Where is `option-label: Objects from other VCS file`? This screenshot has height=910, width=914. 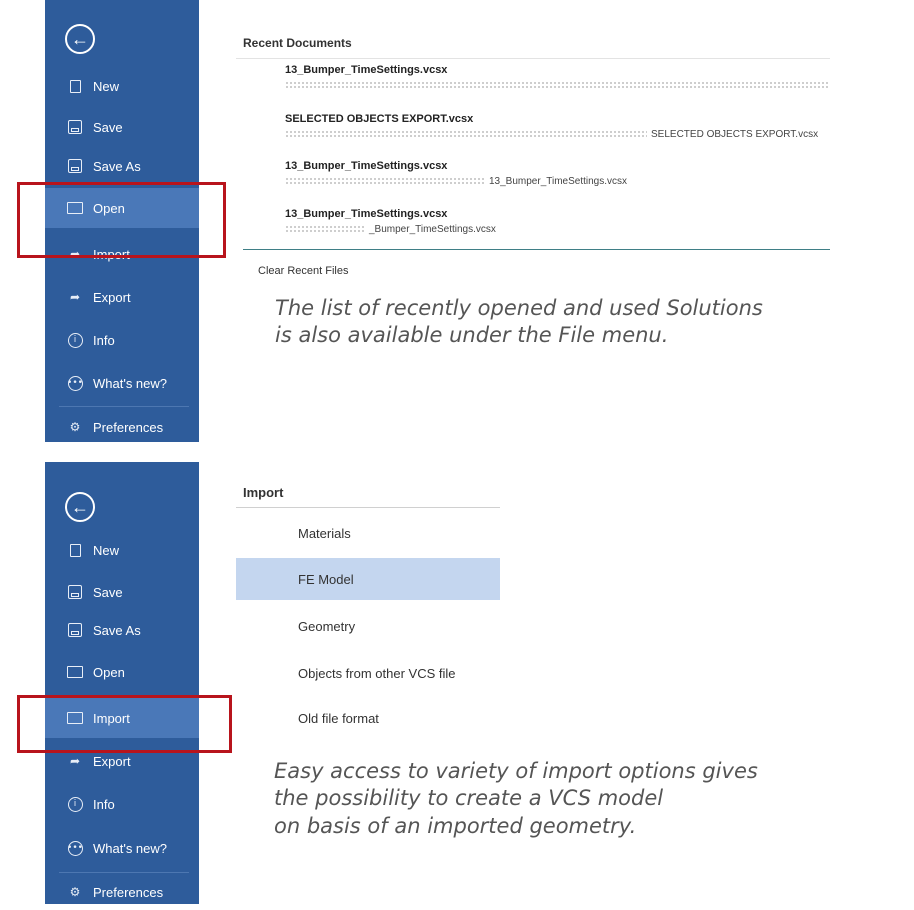
option-label: Objects from other VCS file is located at coordinates (377, 673).